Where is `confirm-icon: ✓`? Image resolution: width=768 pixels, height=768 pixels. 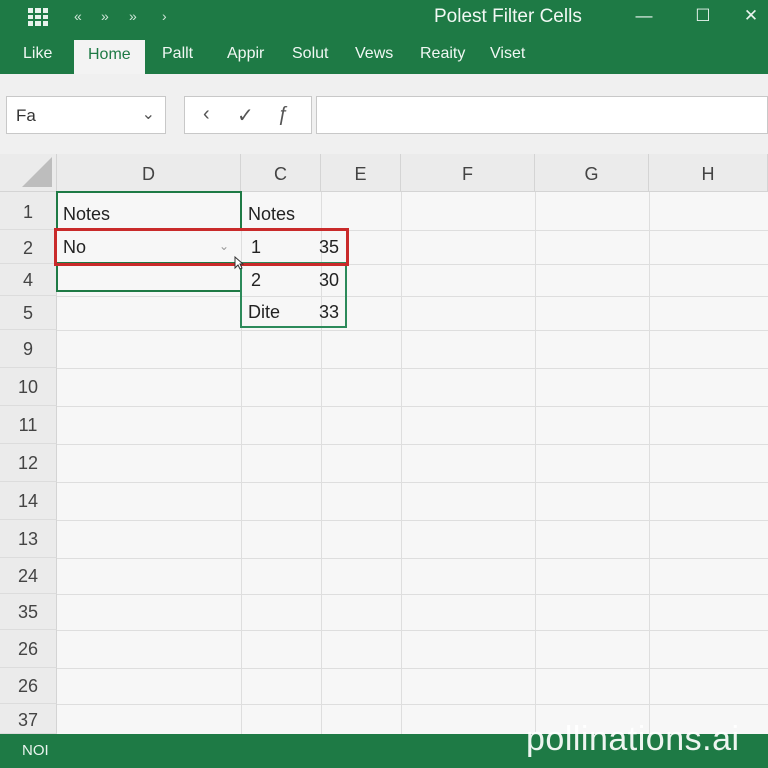
confirm-icon: ✓ is located at coordinates (245, 115).